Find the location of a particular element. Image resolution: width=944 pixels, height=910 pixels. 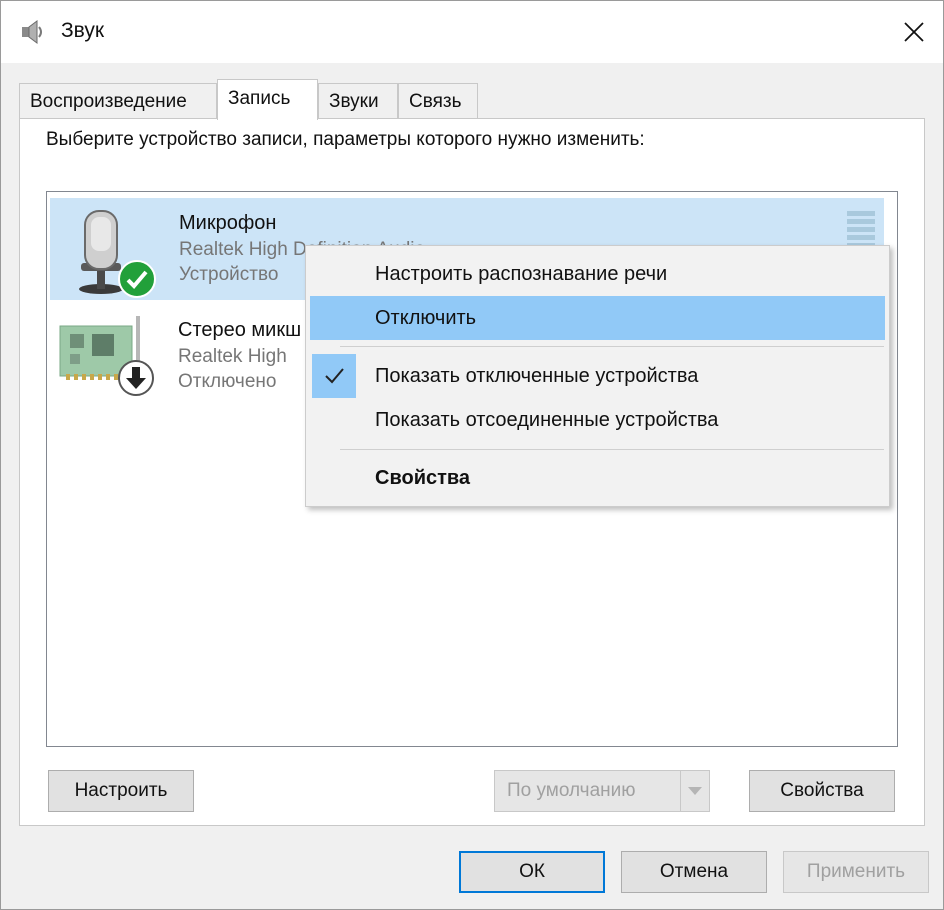

close-button is located at coordinates (914, 32).